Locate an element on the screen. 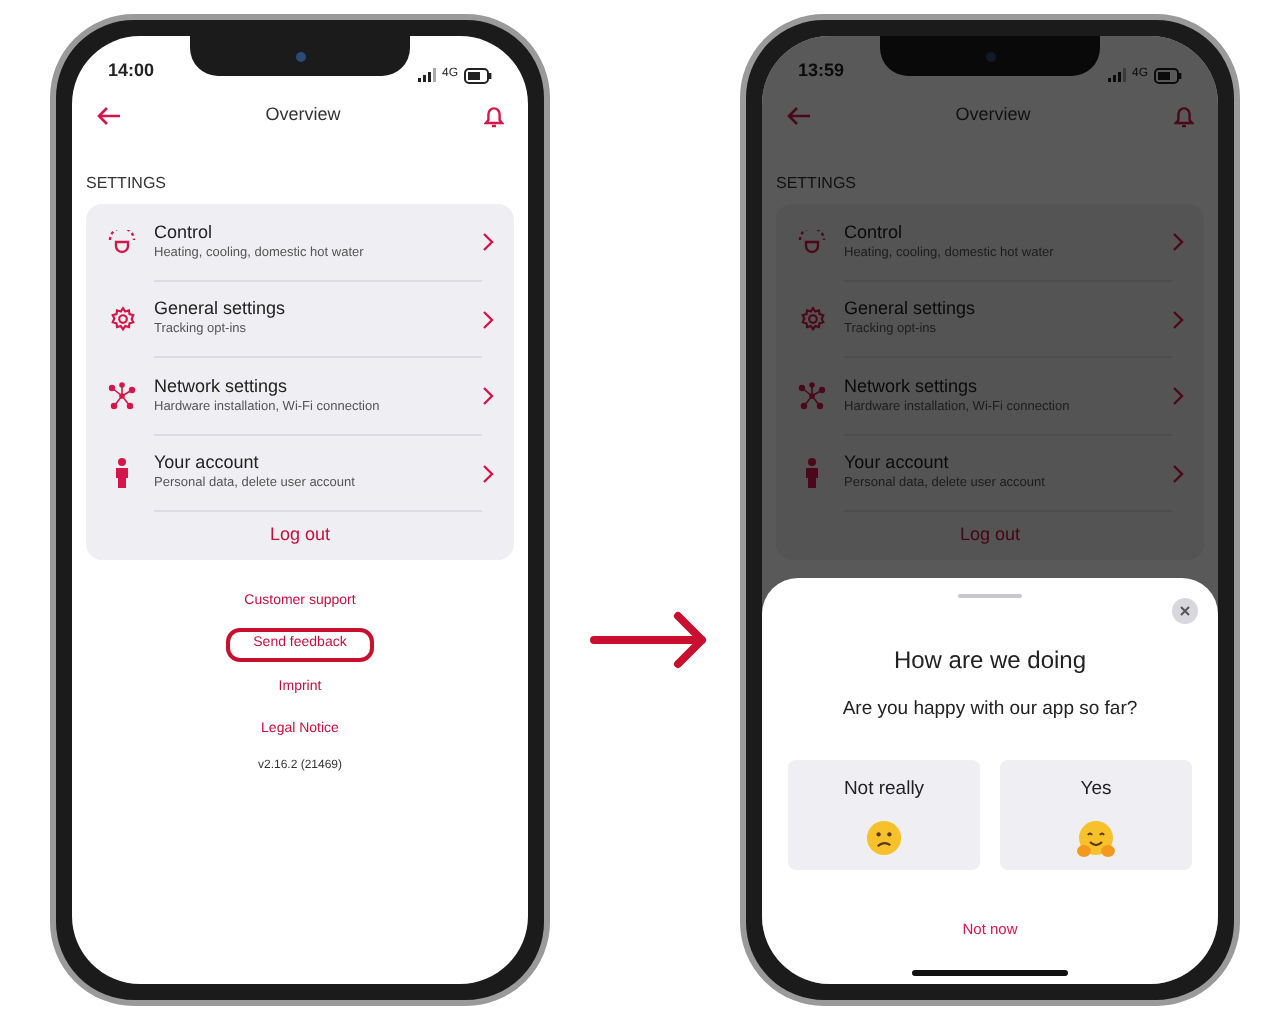  close-button is located at coordinates (1185, 611).